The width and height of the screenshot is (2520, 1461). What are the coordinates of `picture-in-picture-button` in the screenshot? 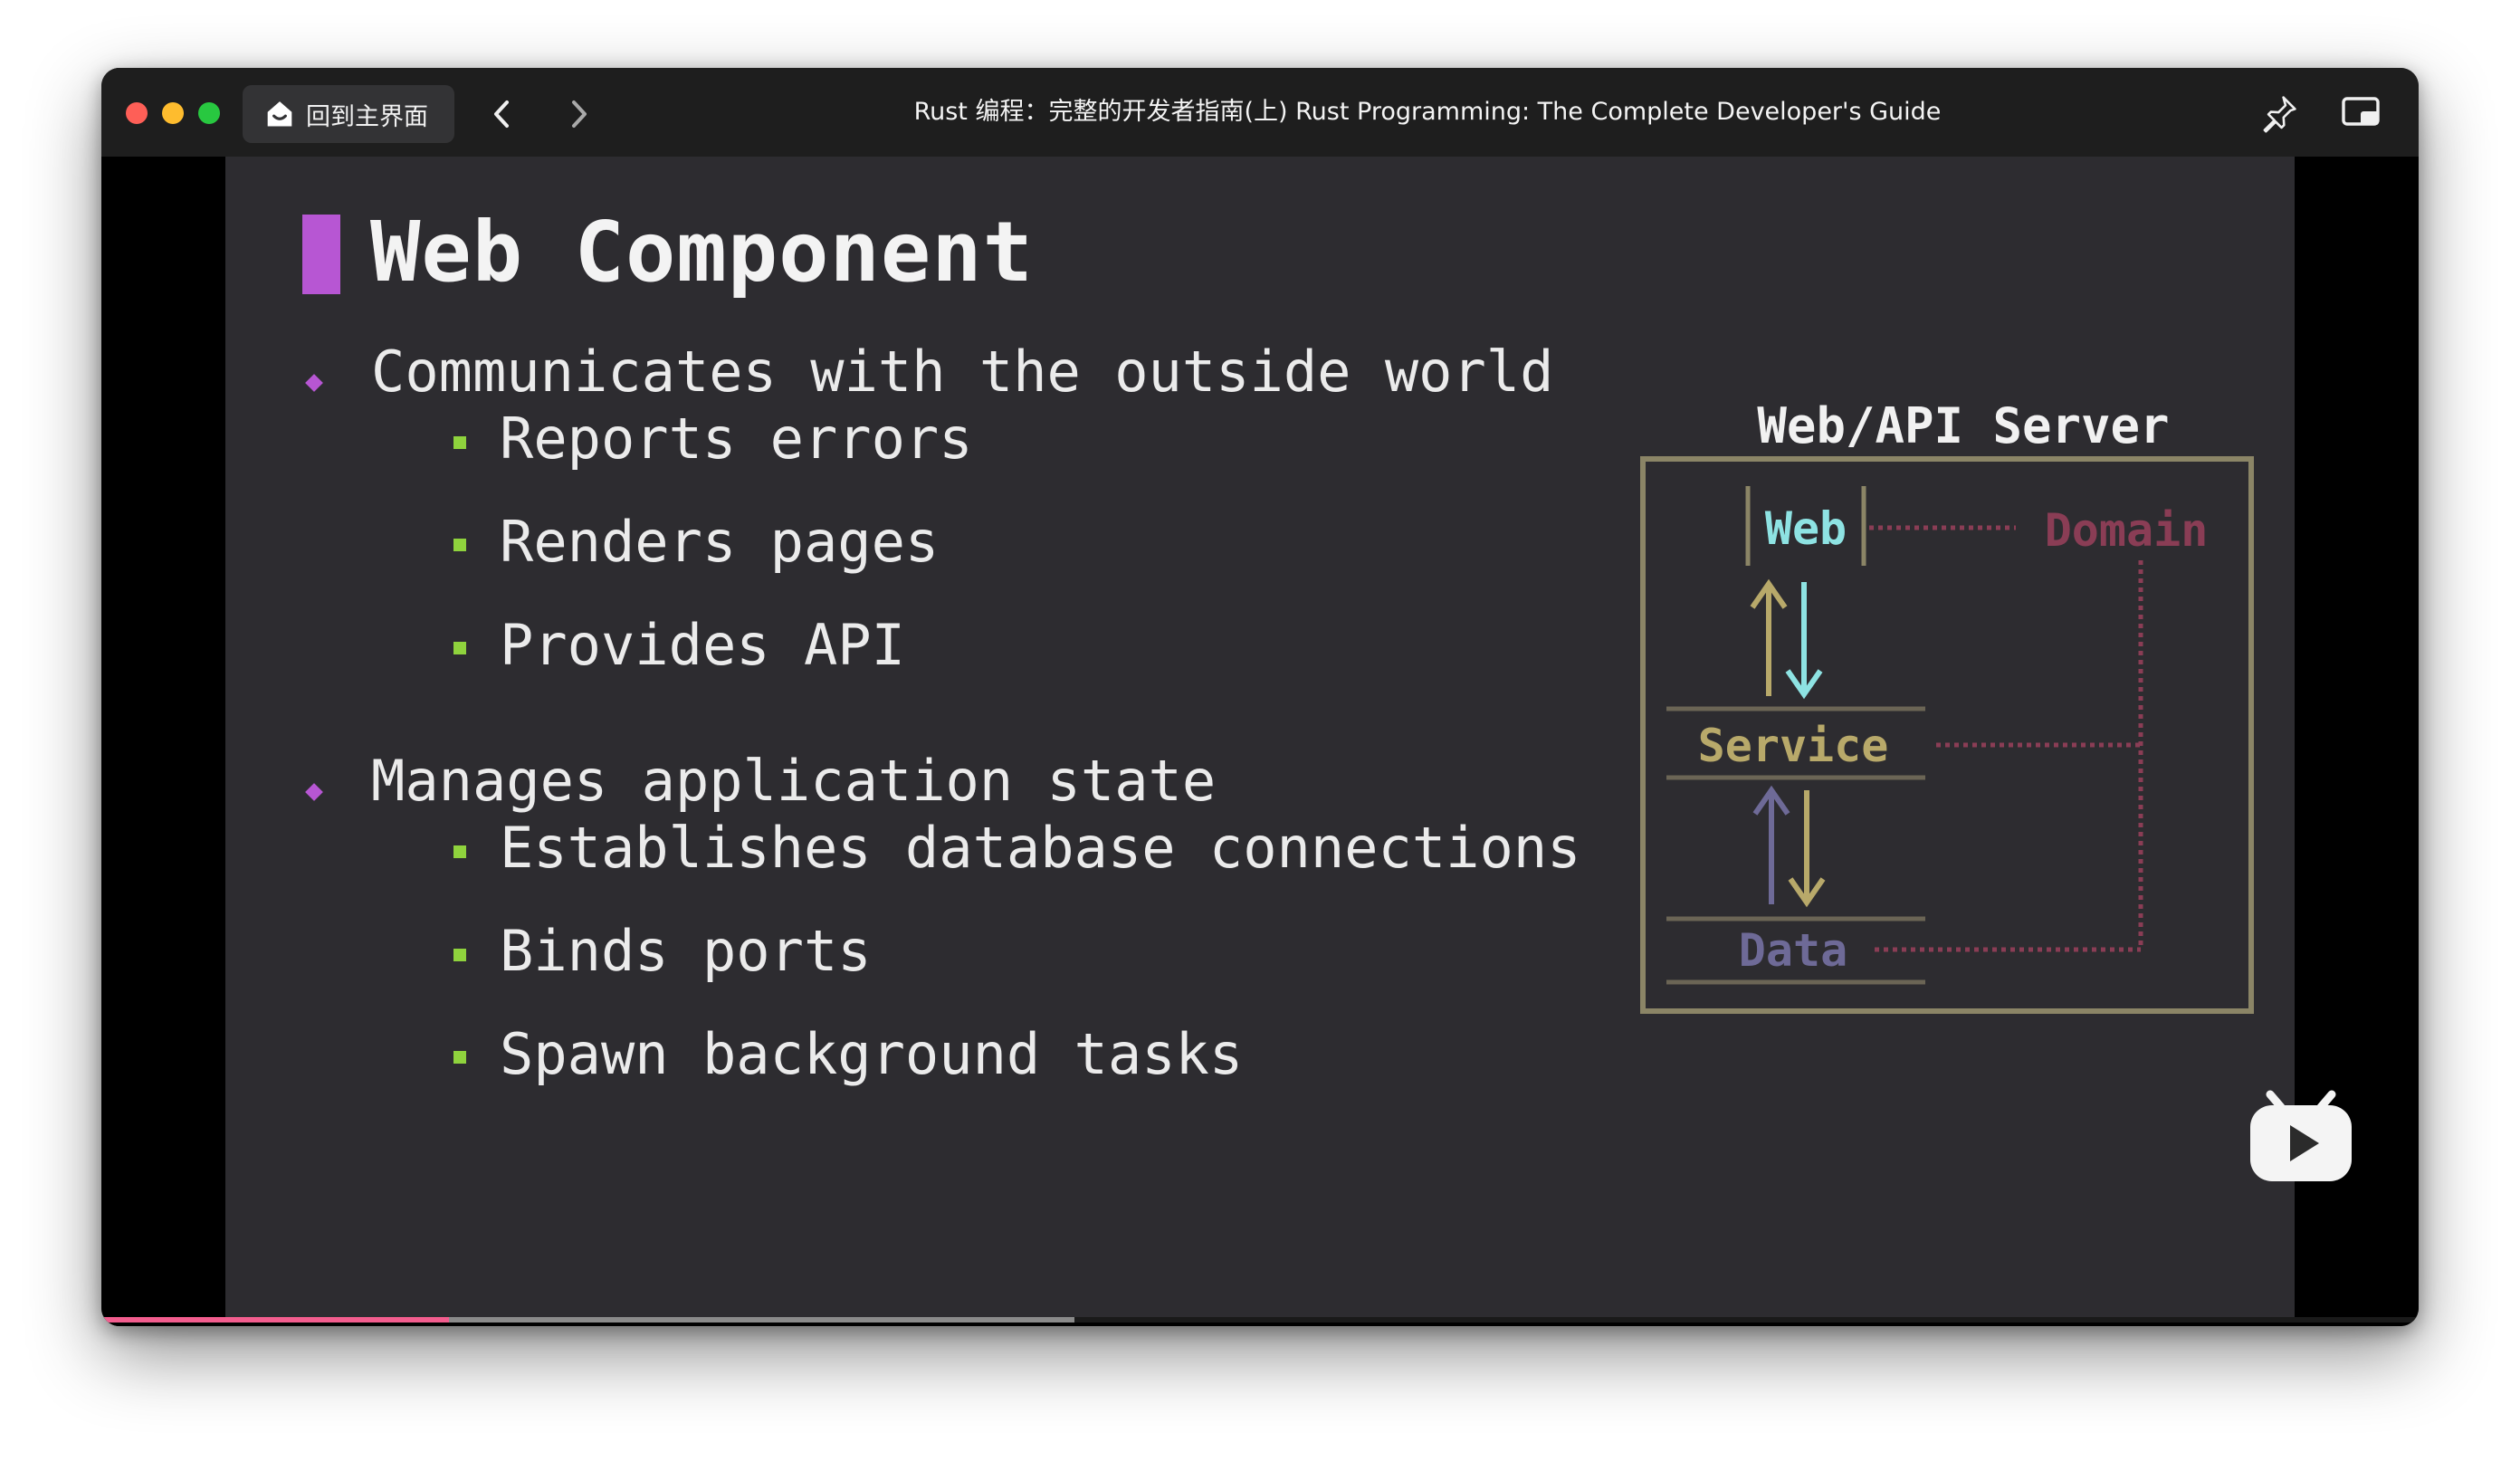 It's located at (2361, 113).